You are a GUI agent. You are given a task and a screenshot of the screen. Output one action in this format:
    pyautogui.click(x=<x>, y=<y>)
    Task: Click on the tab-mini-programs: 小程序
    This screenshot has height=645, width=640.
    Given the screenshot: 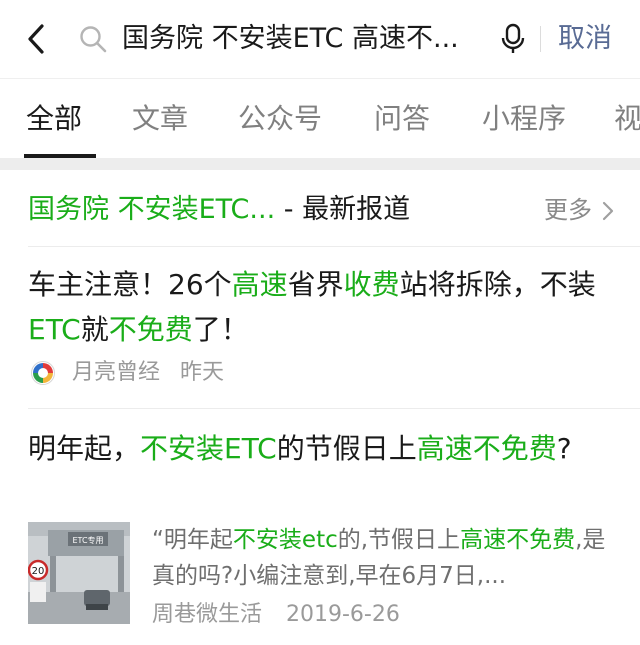 What is the action you would take?
    pyautogui.click(x=524, y=119)
    